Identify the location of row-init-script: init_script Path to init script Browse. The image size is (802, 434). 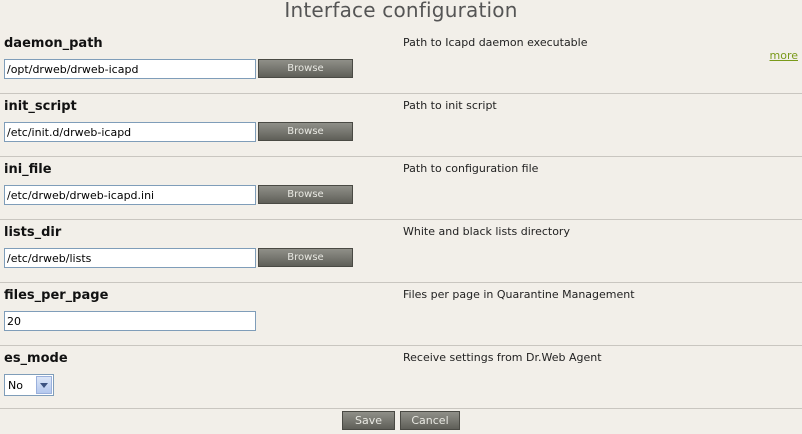
(401, 125).